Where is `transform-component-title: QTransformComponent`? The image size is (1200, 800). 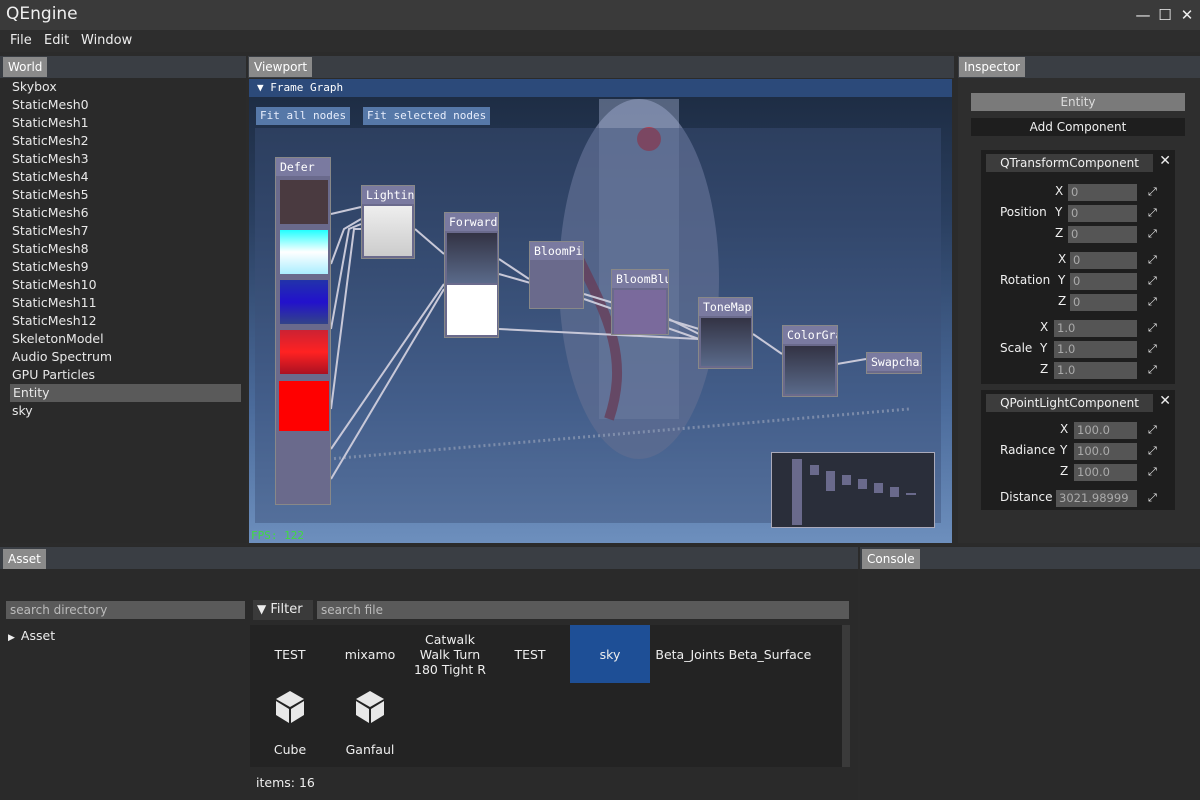
transform-component-title: QTransformComponent is located at coordinates (1069, 163).